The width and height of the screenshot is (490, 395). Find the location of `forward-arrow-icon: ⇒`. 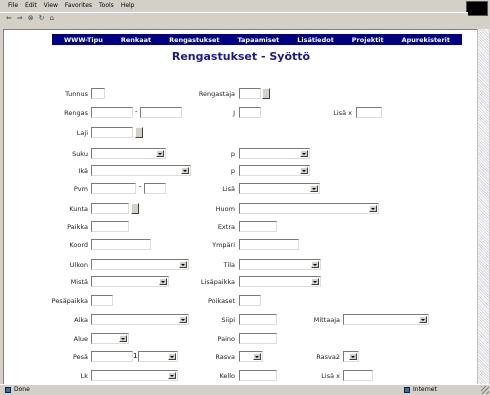

forward-arrow-icon: ⇒ is located at coordinates (20, 18).